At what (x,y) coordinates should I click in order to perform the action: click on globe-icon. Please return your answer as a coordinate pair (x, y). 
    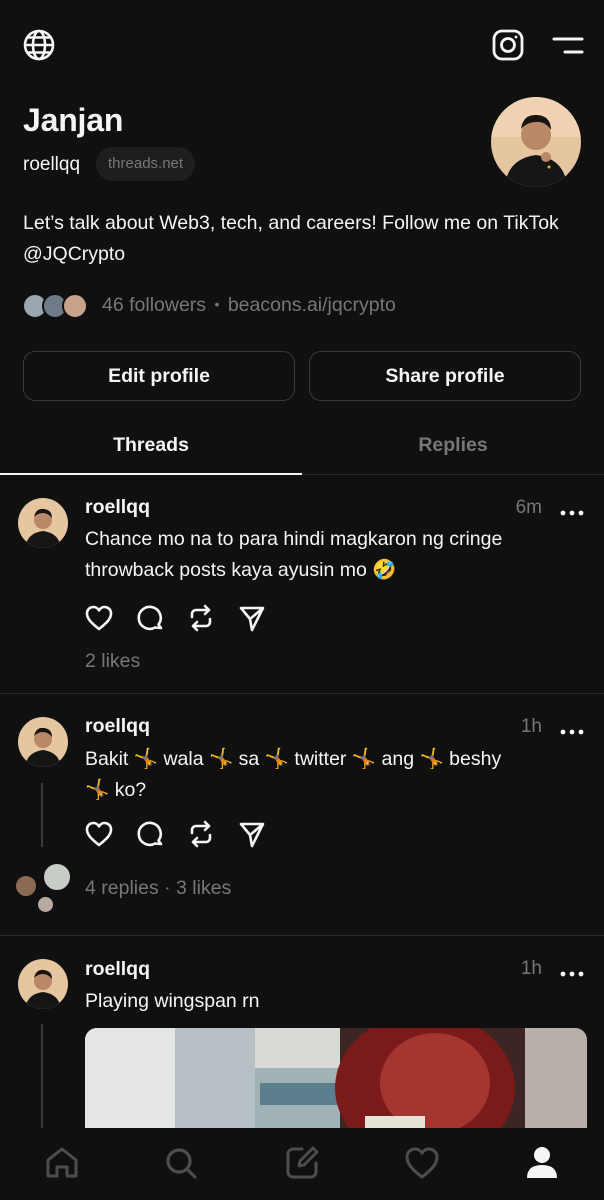
    Looking at the image, I should click on (39, 45).